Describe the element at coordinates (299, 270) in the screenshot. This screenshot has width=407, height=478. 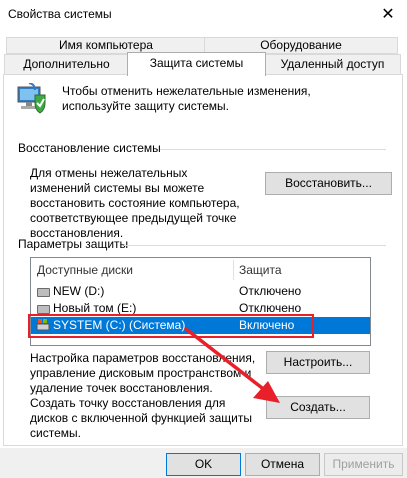
I see `column-header-protection: Защита` at that location.